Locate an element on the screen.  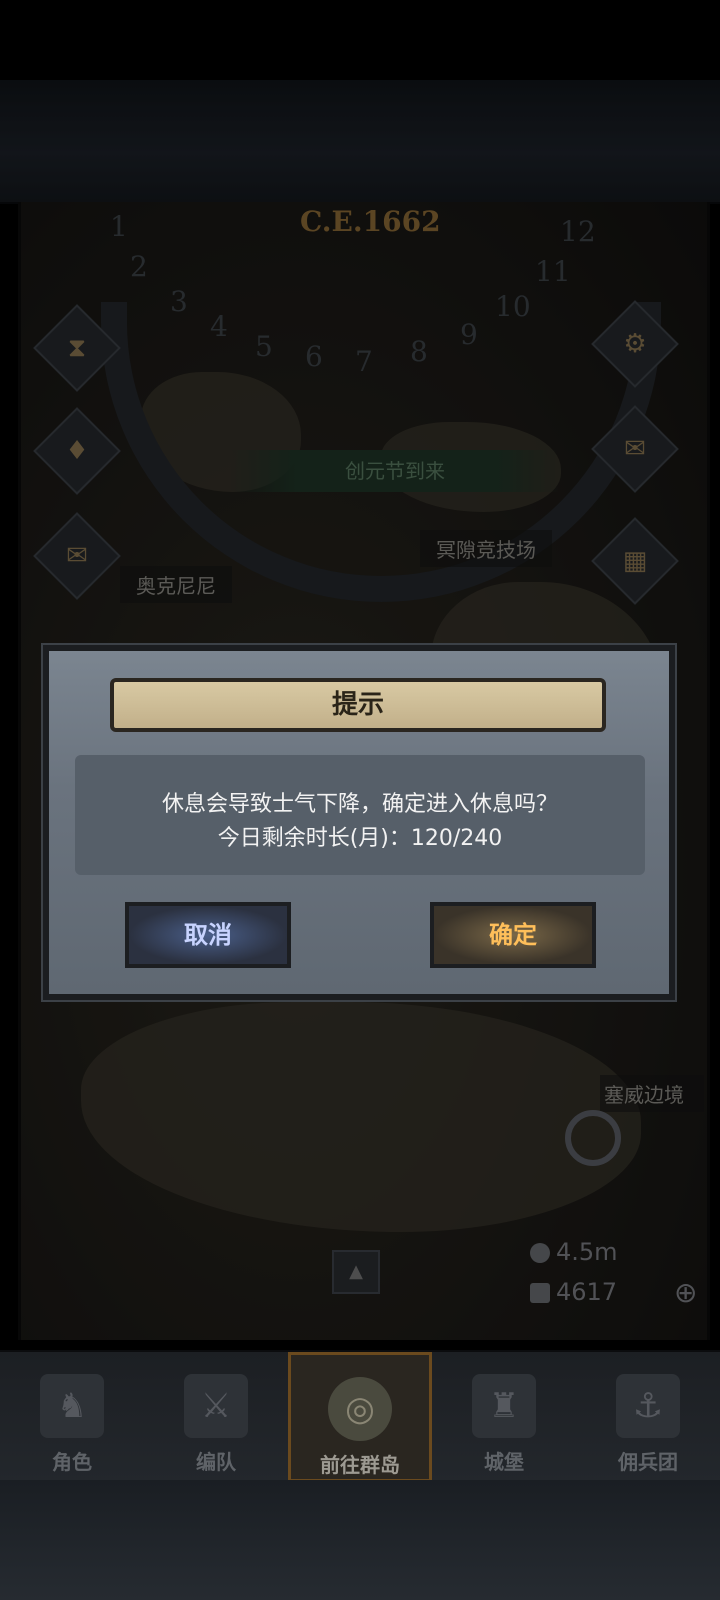
nav-item-islands: ◎ 前往群岛 is located at coordinates (360, 1417).